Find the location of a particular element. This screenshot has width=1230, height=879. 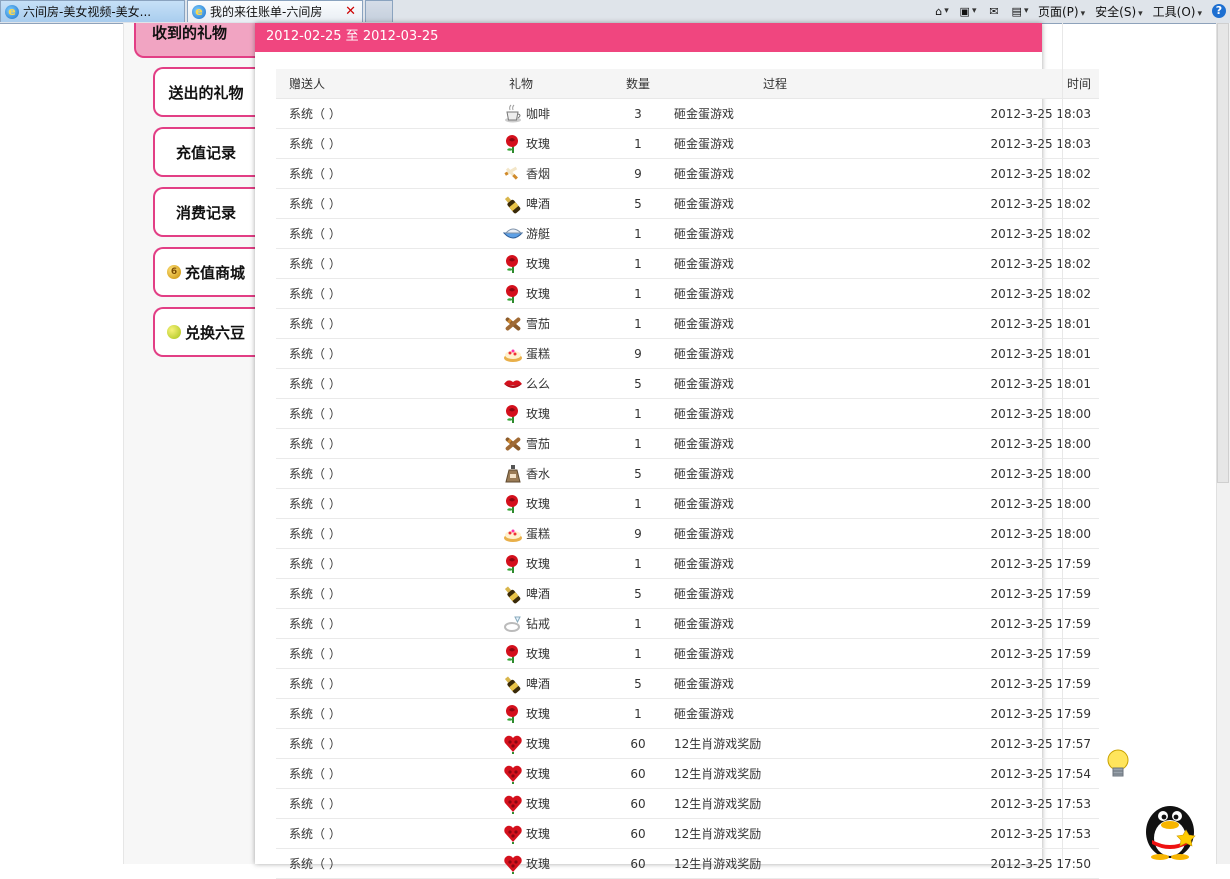

quantity-cell: 9 is located at coordinates (638, 173).